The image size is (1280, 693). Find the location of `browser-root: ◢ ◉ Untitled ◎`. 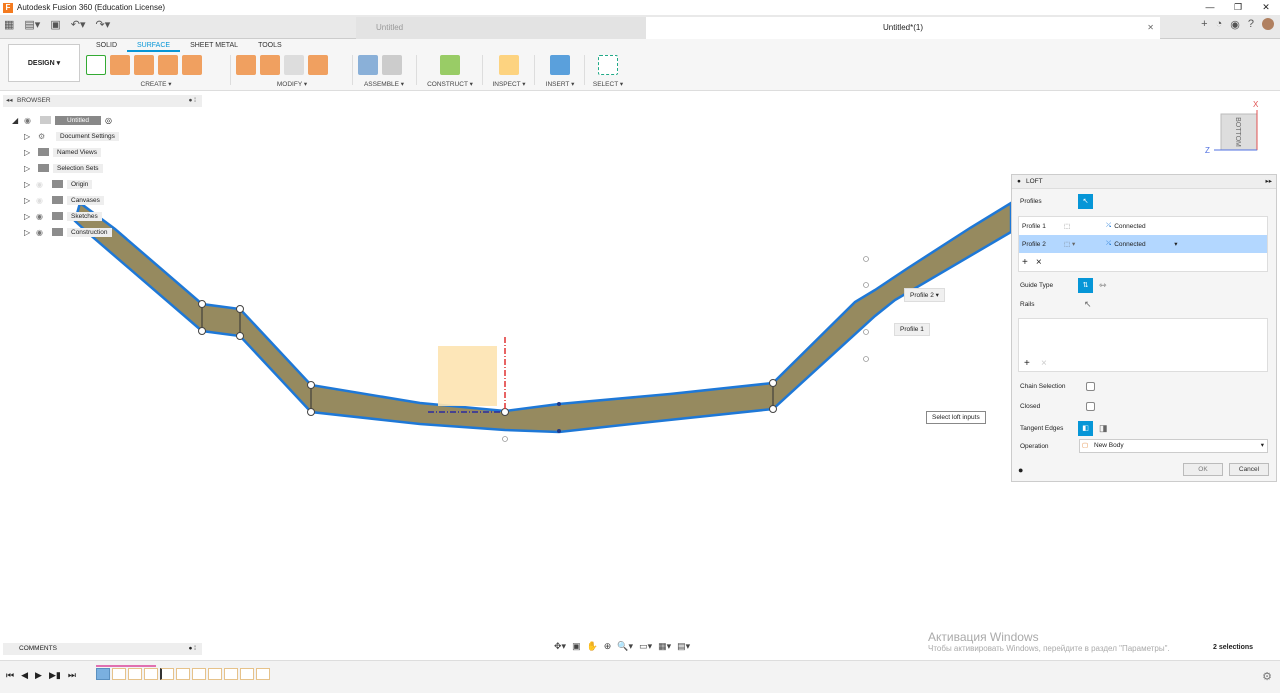

browser-root: ◢ ◉ Untitled ◎ is located at coordinates (65, 120).